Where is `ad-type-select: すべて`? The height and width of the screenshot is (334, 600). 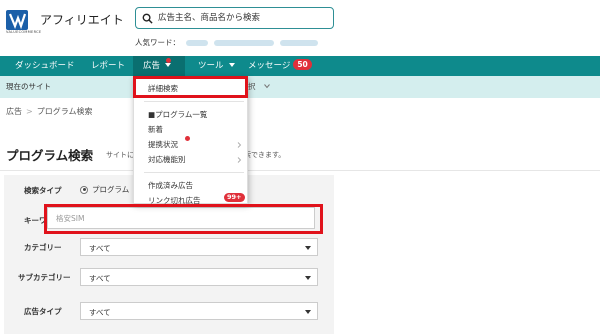 ad-type-select: すべて is located at coordinates (199, 311).